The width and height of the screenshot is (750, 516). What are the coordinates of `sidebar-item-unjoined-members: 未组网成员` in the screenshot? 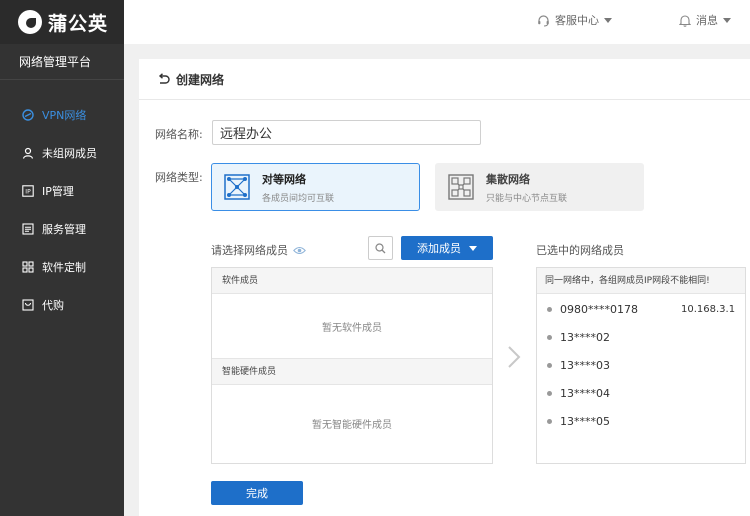 It's located at (62, 153).